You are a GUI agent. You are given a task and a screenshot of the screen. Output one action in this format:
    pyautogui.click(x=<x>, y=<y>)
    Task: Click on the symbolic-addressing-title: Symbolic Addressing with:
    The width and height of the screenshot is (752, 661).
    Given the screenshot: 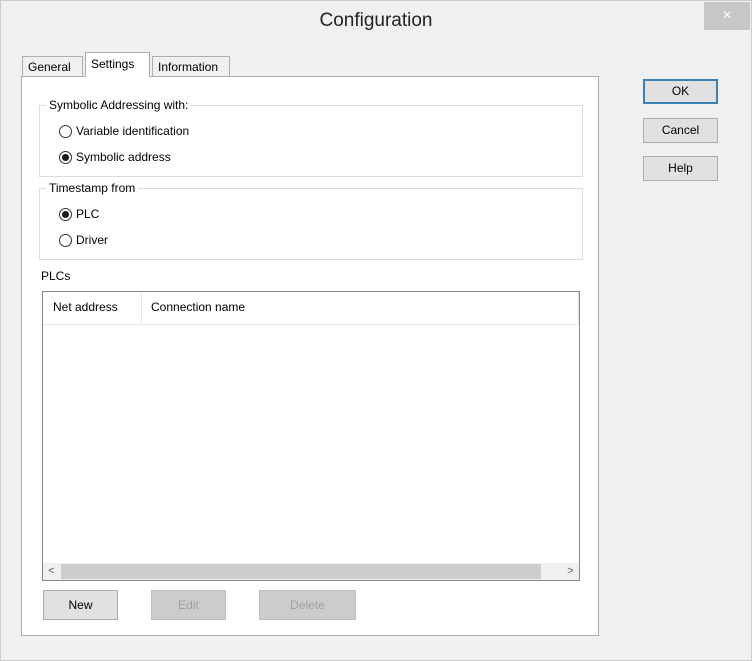 What is the action you would take?
    pyautogui.click(x=119, y=105)
    